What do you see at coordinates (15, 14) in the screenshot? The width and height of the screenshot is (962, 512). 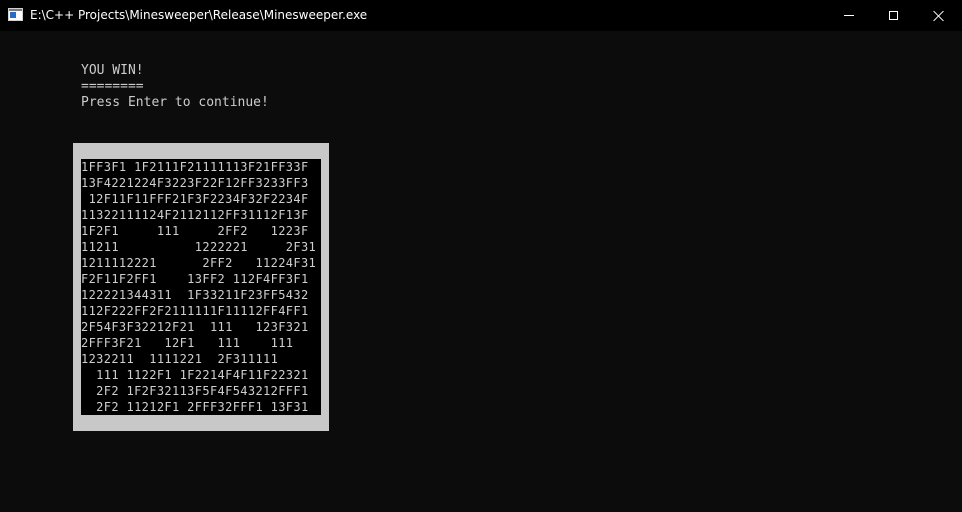 I see `console-app-icon` at bounding box center [15, 14].